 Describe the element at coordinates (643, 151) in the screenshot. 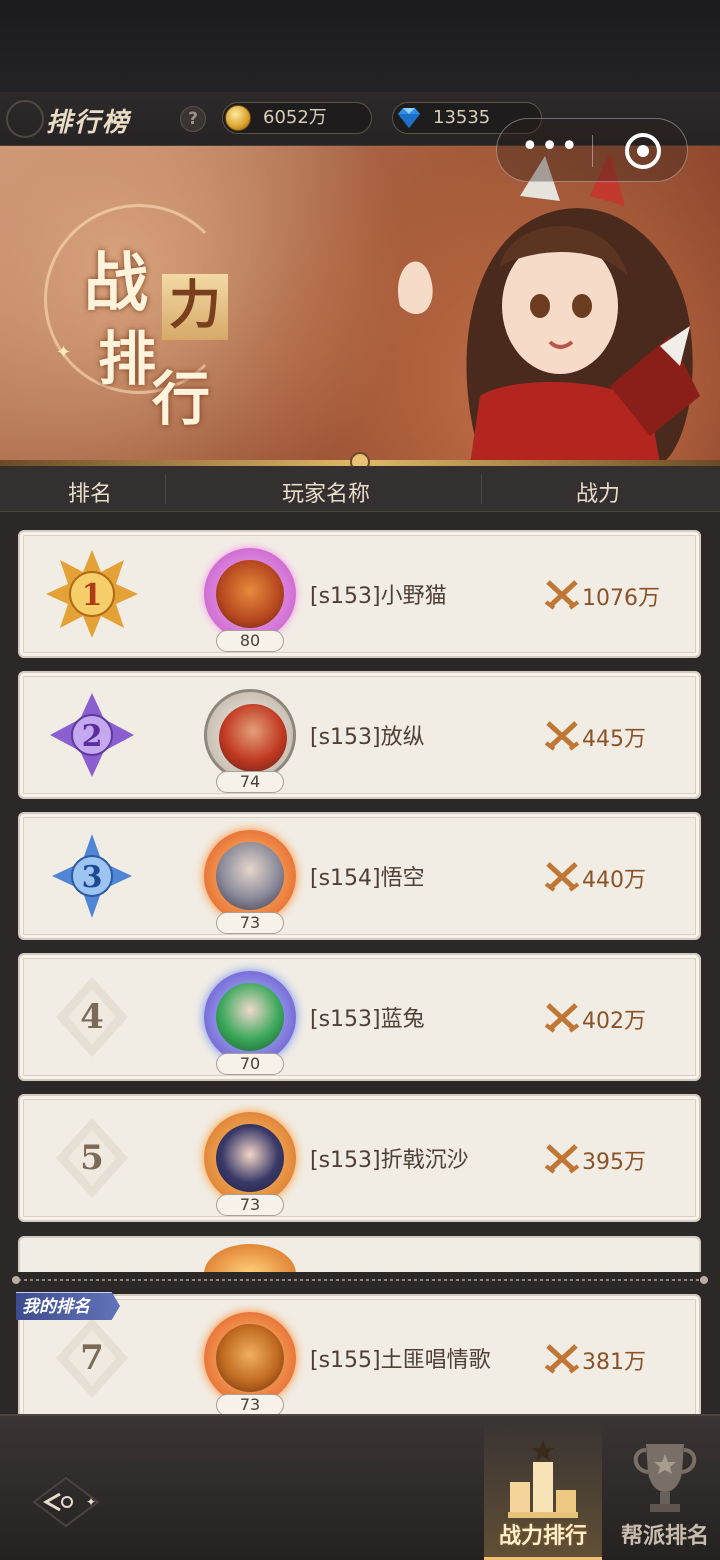

I see `close-icon` at that location.